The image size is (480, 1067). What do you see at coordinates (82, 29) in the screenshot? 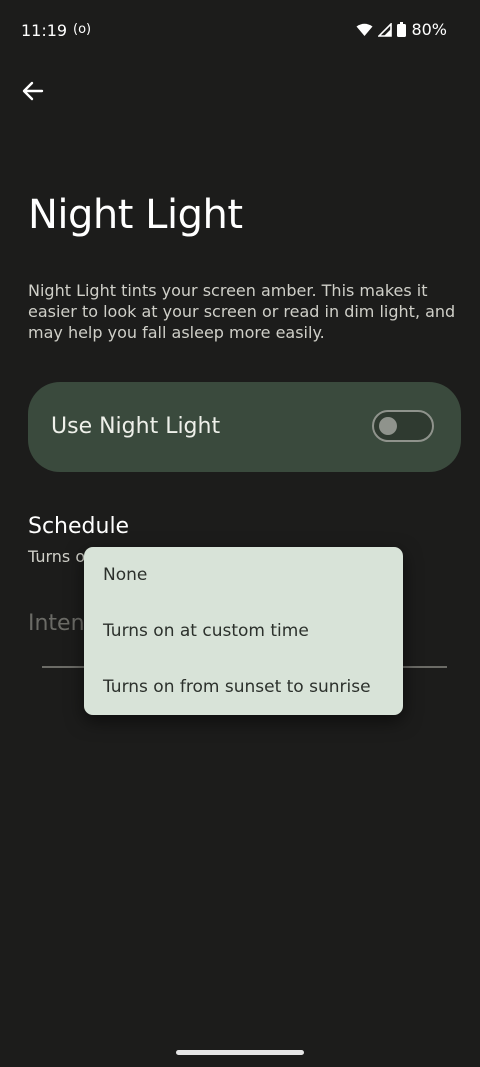
I see `cast-icon: (o)` at bounding box center [82, 29].